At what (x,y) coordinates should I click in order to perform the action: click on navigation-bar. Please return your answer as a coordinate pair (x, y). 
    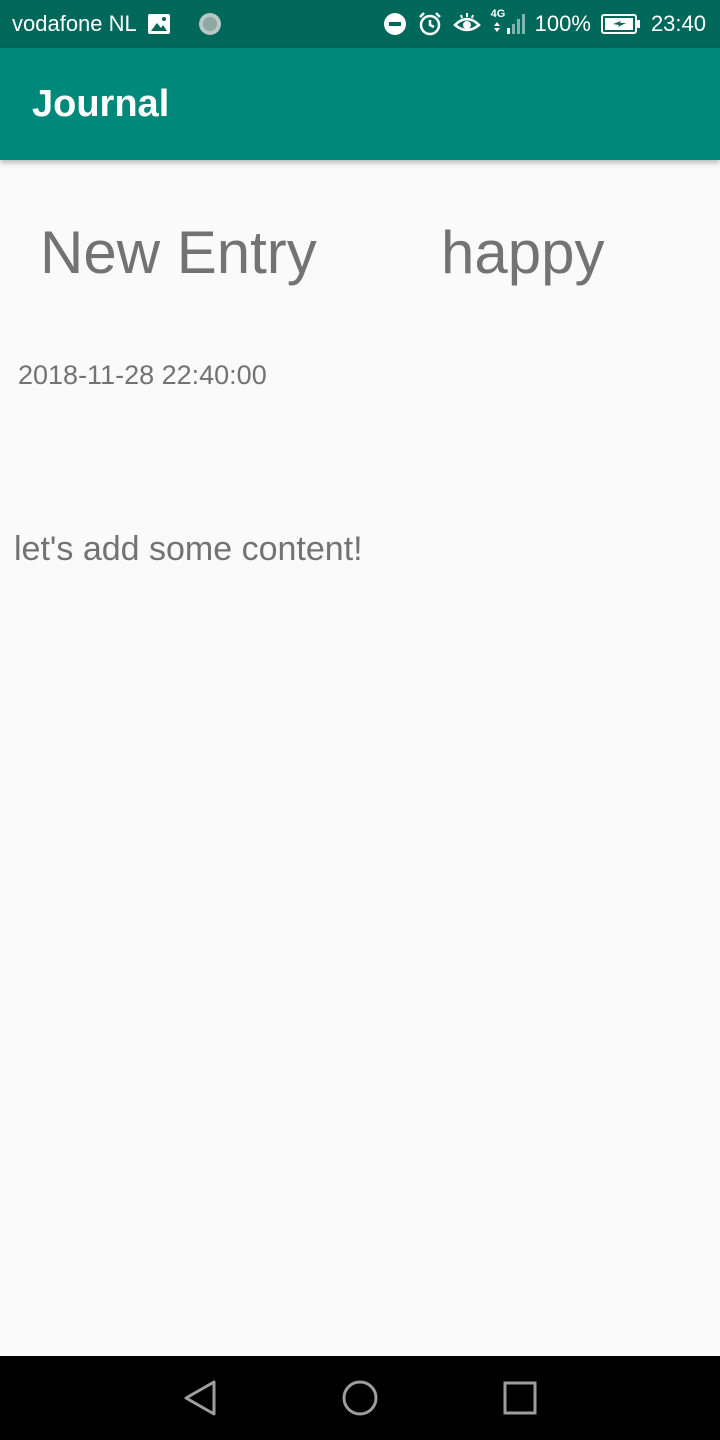
    Looking at the image, I should click on (360, 1398).